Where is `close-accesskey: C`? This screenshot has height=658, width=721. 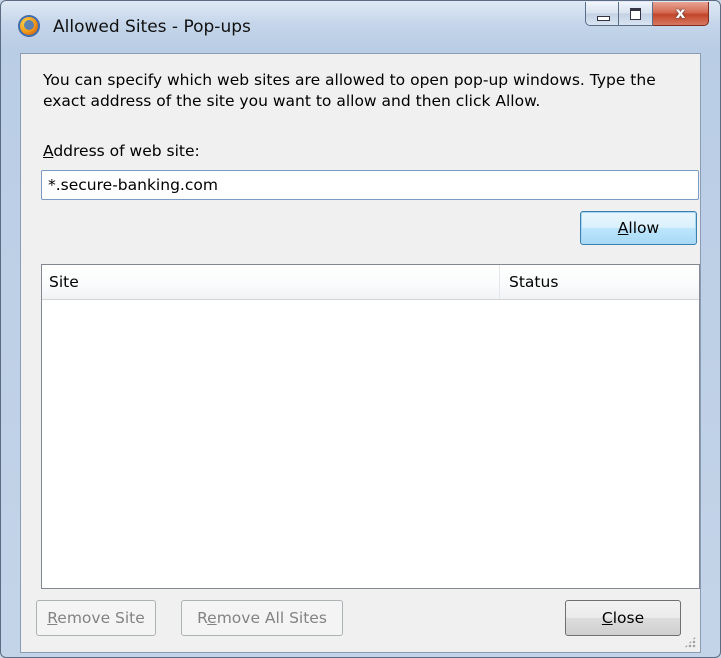
close-accesskey: C is located at coordinates (607, 618).